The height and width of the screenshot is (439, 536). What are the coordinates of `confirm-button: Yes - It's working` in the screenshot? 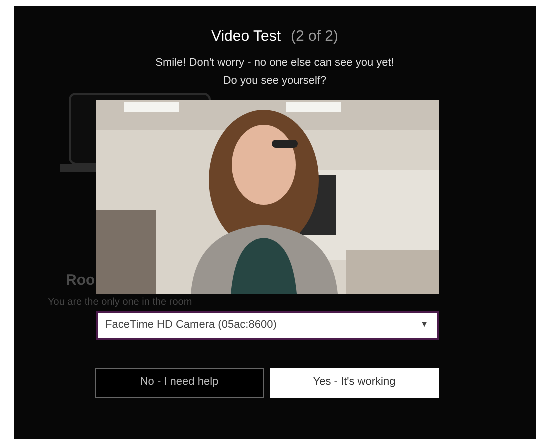 It's located at (354, 383).